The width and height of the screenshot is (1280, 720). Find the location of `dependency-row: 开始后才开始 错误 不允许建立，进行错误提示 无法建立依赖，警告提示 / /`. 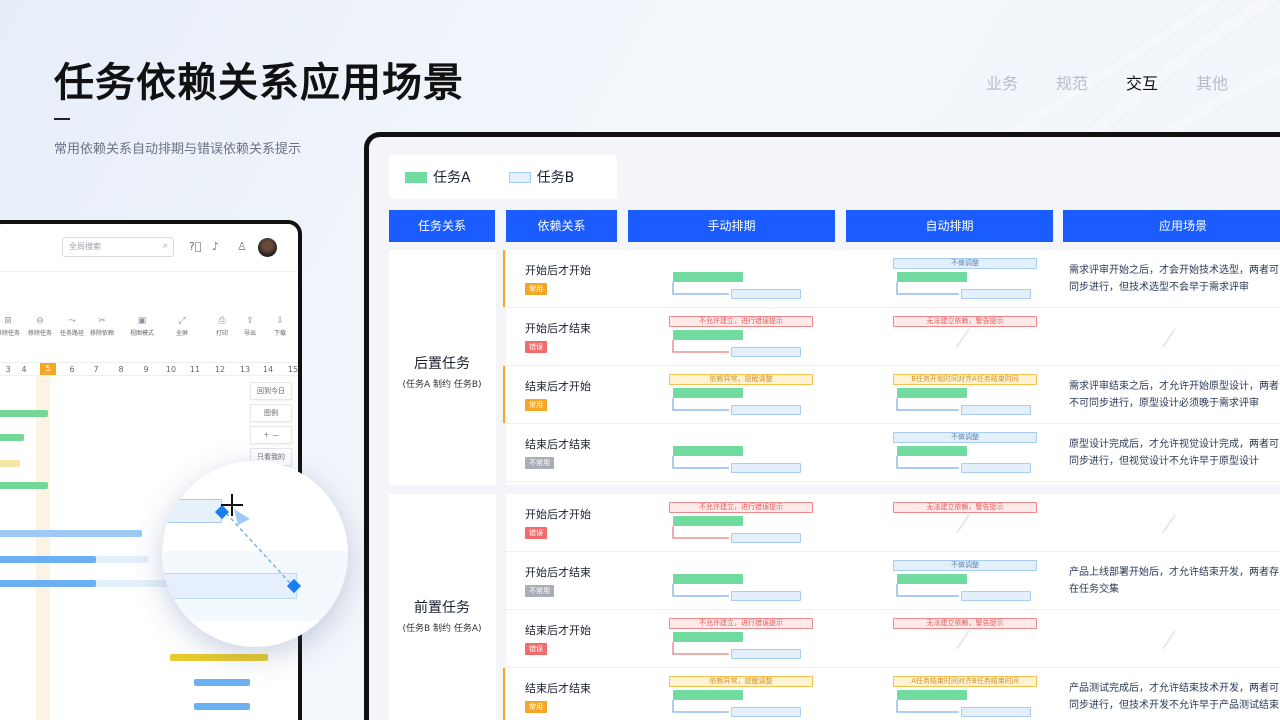

dependency-row: 开始后才开始 错误 不允许建立，进行错误提示 无法建立依赖，警告提示 / / is located at coordinates (891, 523).